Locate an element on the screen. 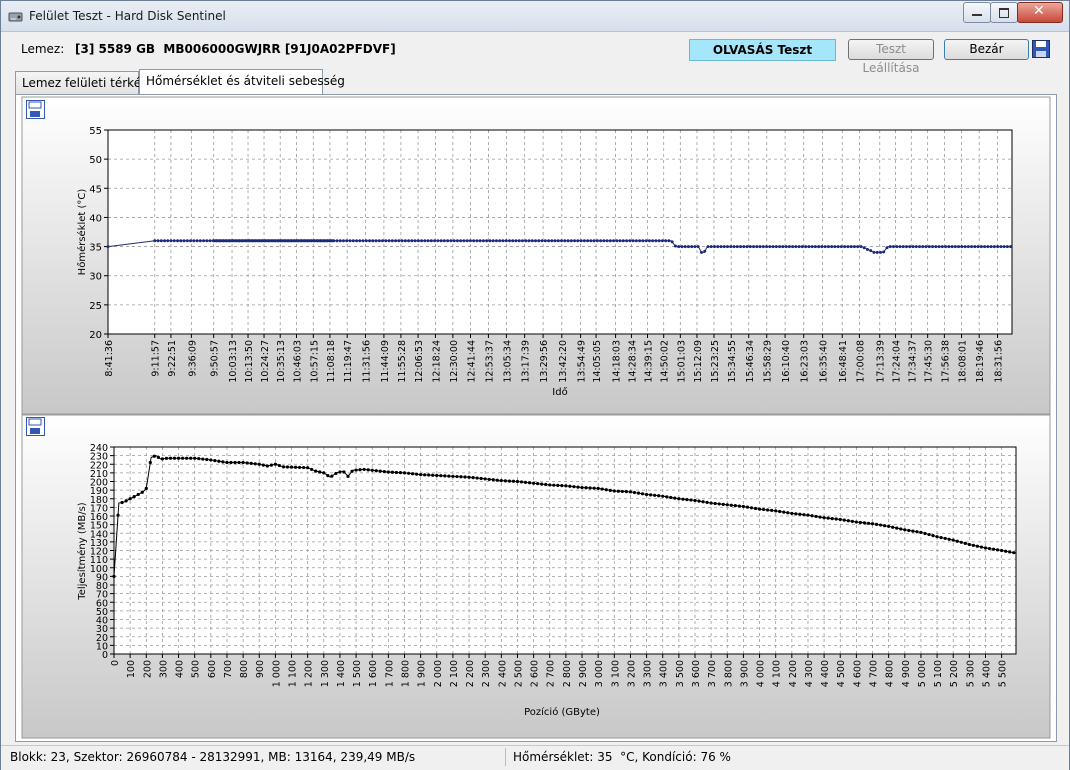  stop-test-button: Teszt Leállítása is located at coordinates (891, 57).